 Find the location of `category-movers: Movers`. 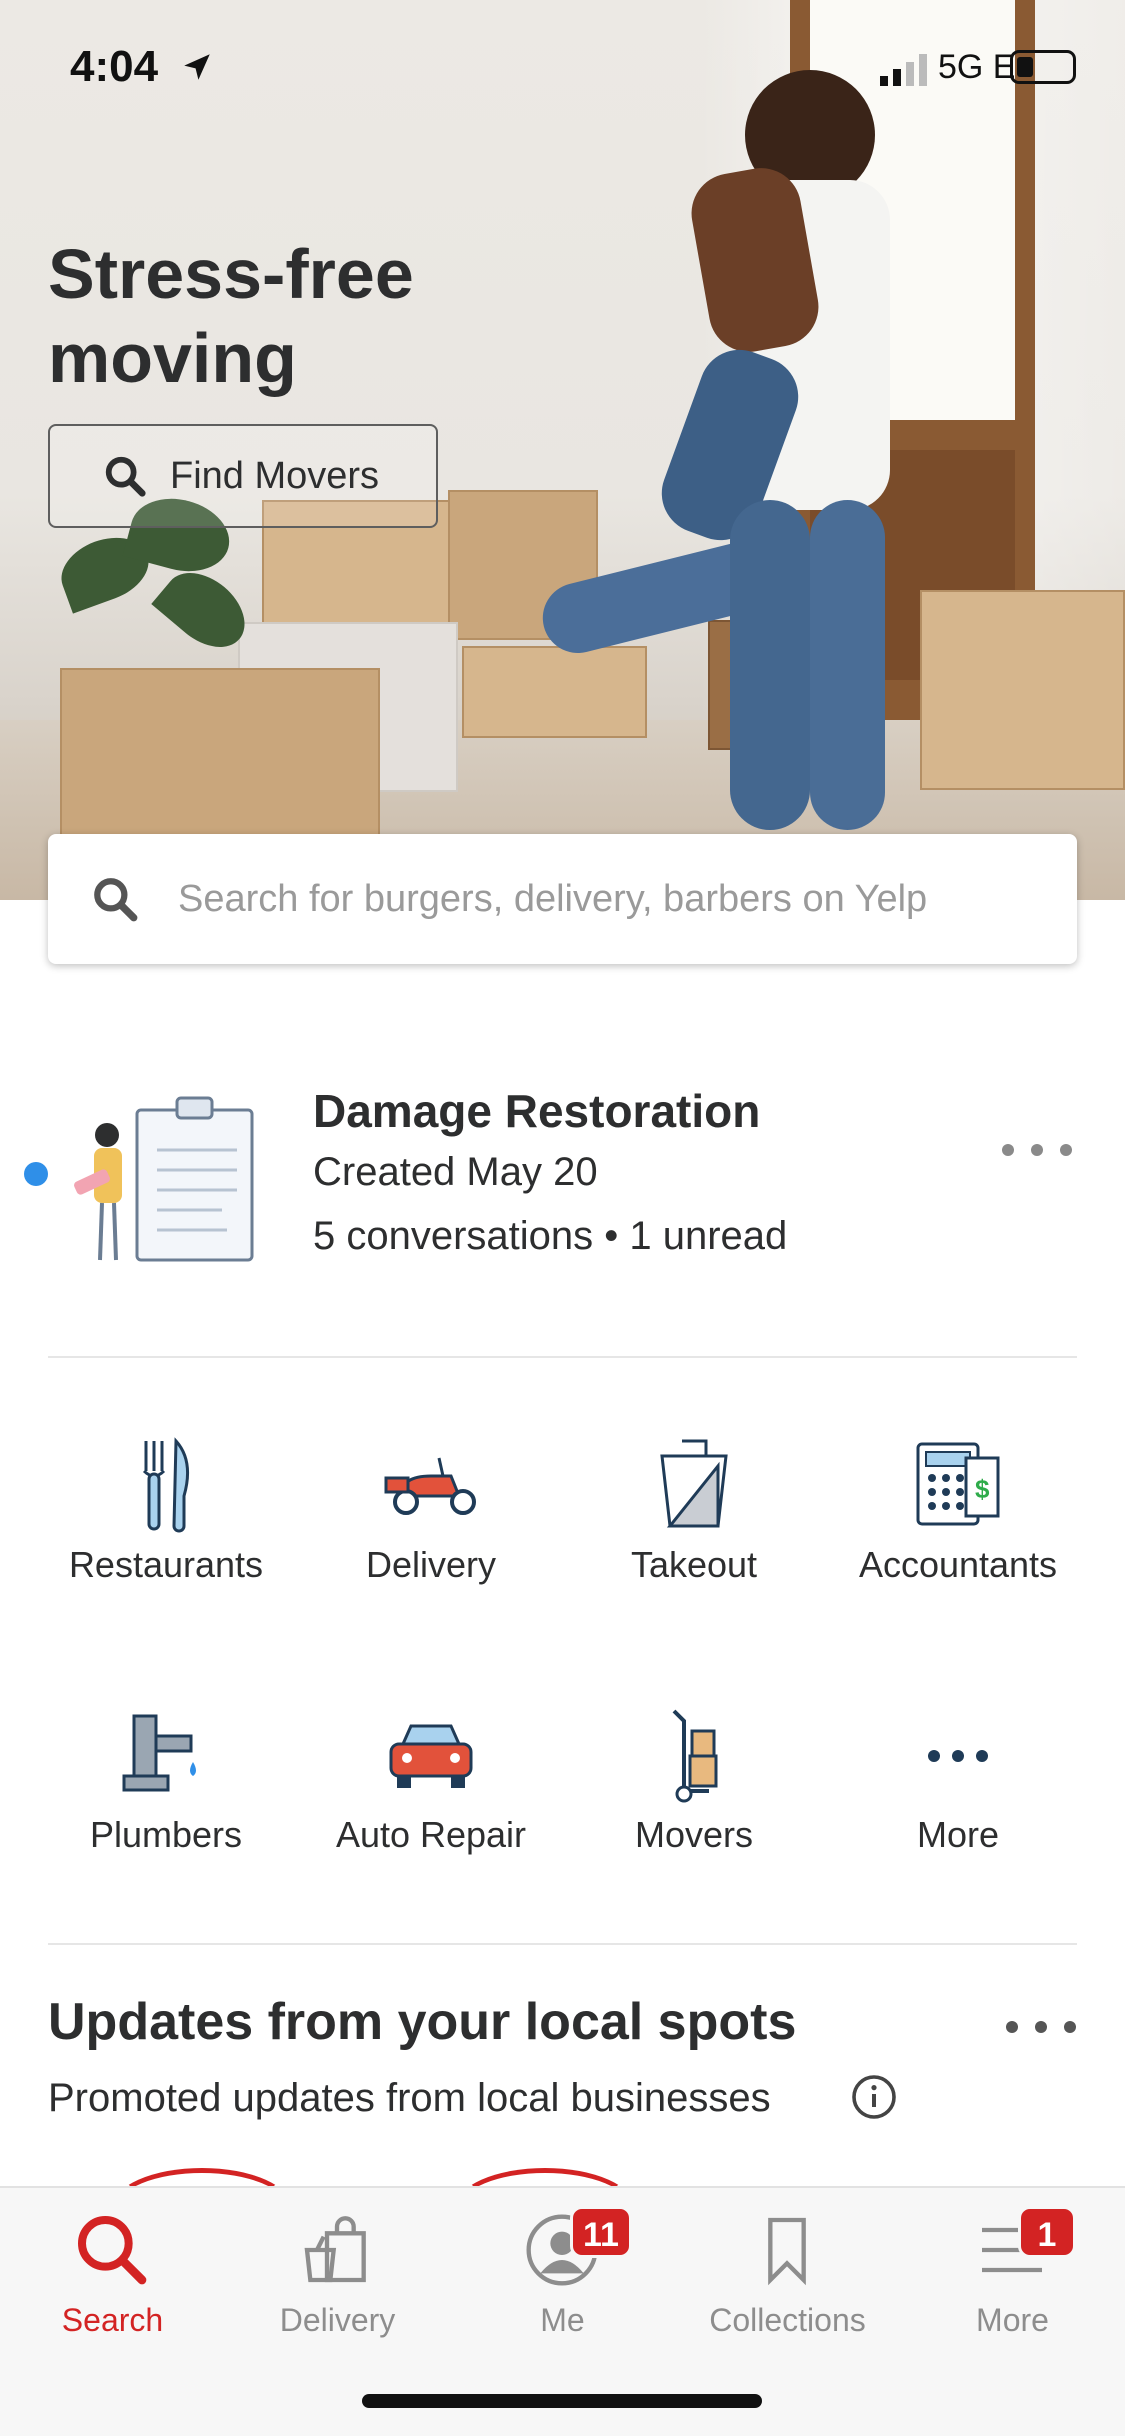

category-movers: Movers is located at coordinates (694, 1806).